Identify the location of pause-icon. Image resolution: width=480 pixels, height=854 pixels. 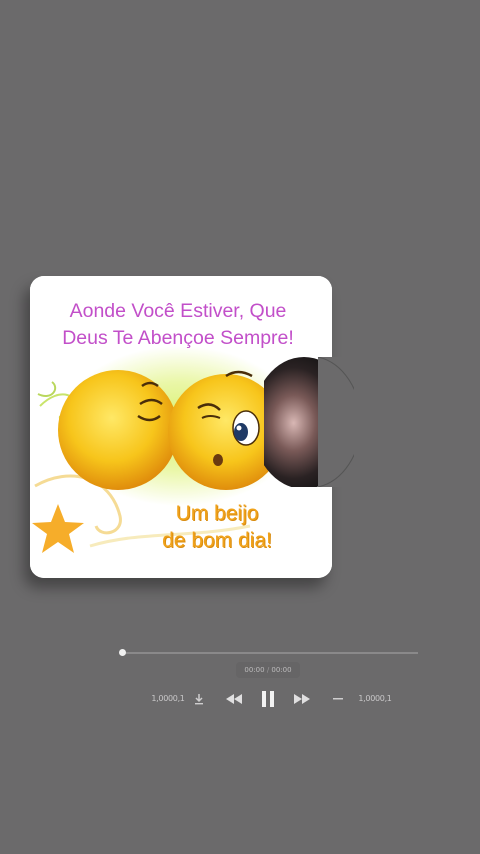
(268, 699).